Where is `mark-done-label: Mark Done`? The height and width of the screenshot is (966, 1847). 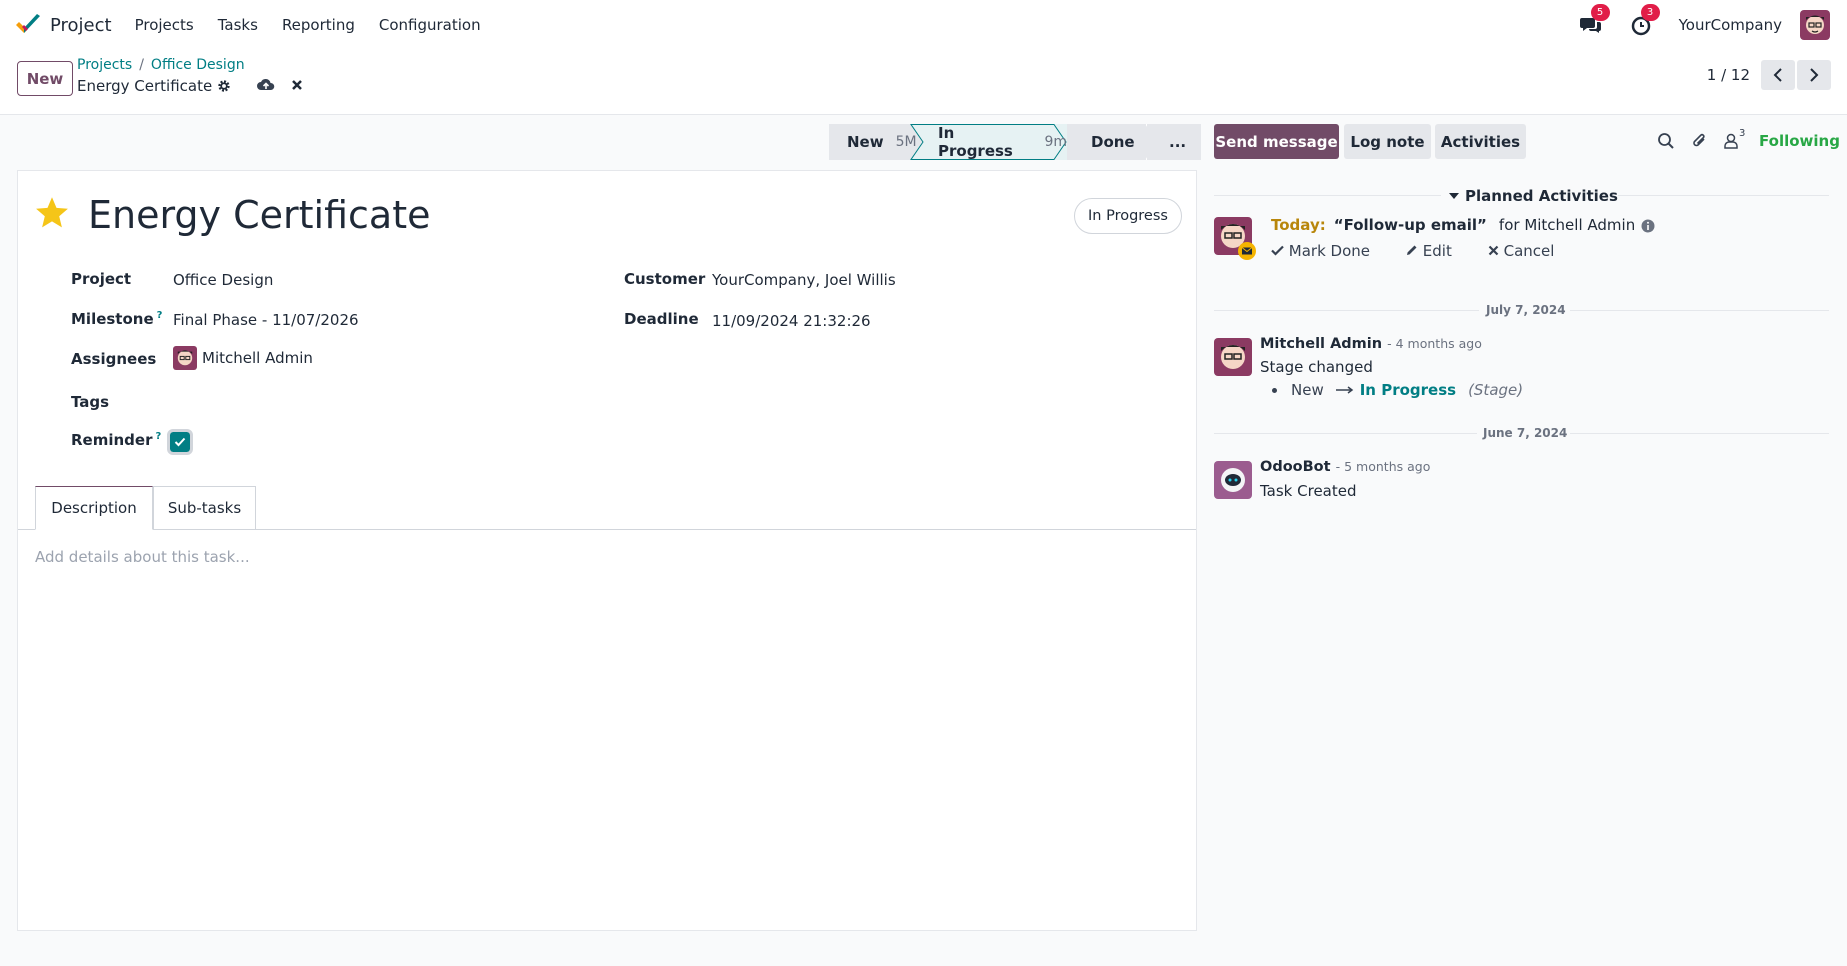 mark-done-label: Mark Done is located at coordinates (1329, 251).